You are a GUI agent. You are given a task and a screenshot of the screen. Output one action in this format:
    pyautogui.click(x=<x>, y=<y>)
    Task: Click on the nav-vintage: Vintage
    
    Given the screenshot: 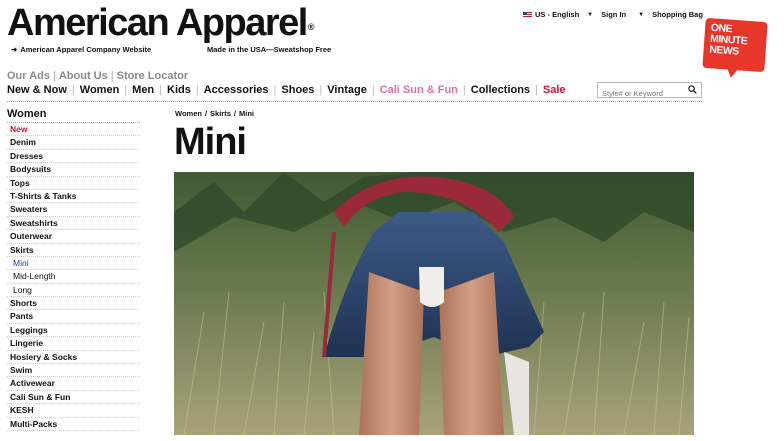 What is the action you would take?
    pyautogui.click(x=347, y=90)
    